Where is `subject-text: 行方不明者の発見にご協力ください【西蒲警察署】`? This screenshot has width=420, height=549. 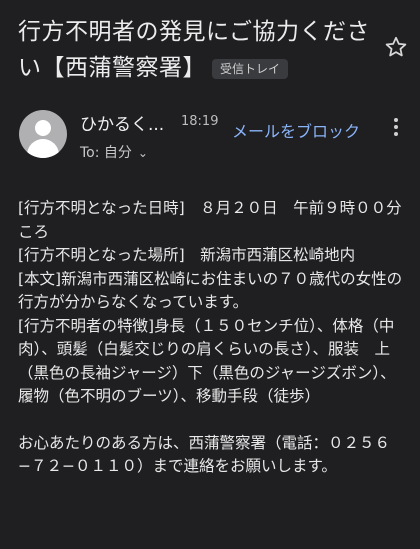
subject-text: 行方不明者の発見にご協力ください【西蒲警察署】 is located at coordinates (194, 50).